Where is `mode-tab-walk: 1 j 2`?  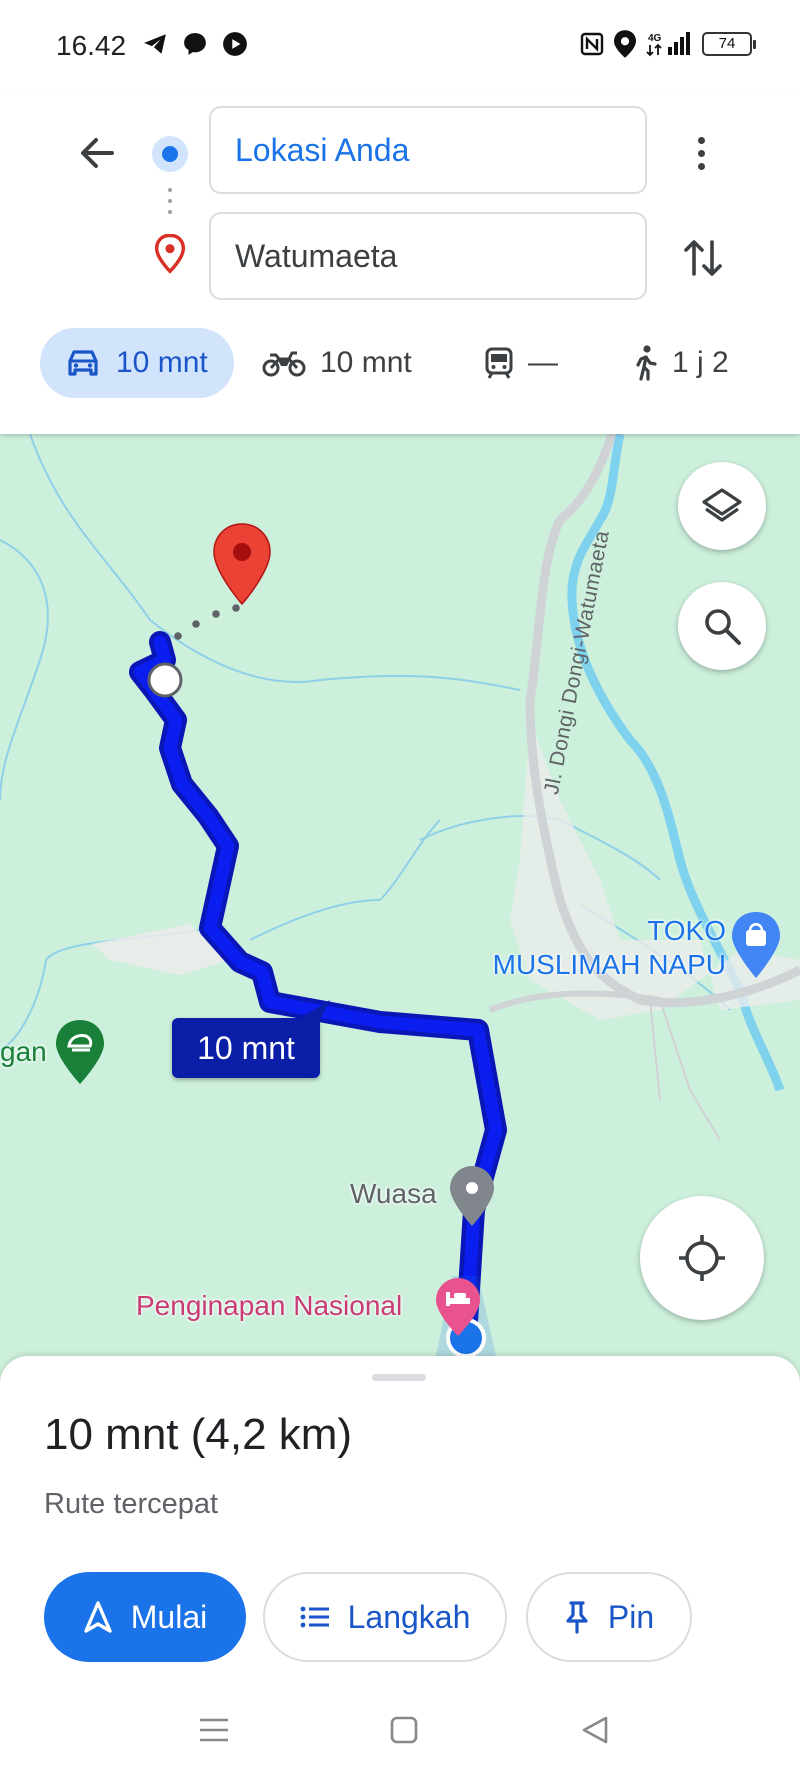 mode-tab-walk: 1 j 2 is located at coordinates (680, 363).